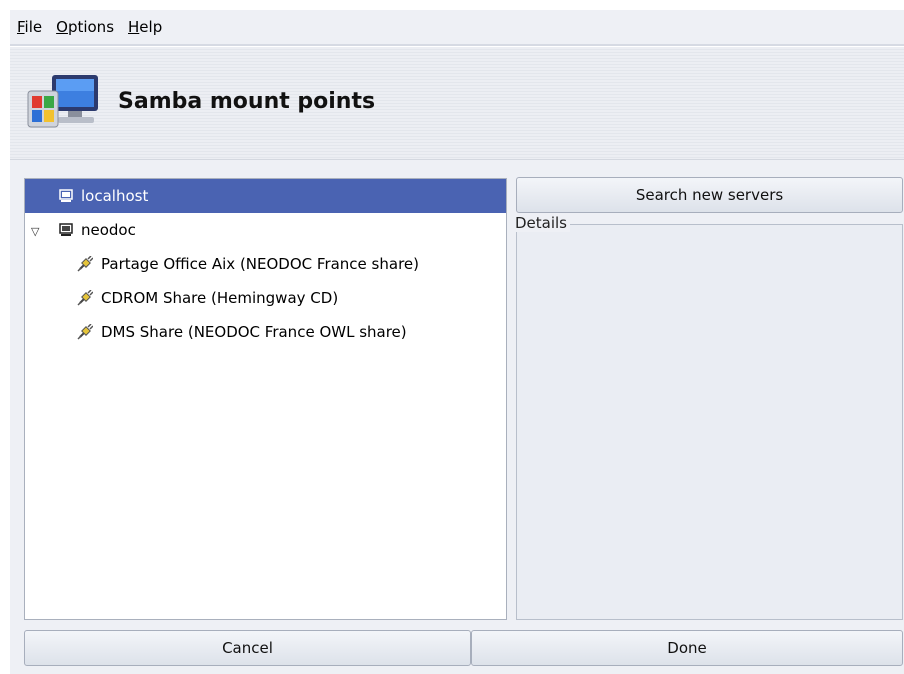 Image resolution: width=904 pixels, height=674 pixels. I want to click on tree-item-label: localhost, so click(115, 196).